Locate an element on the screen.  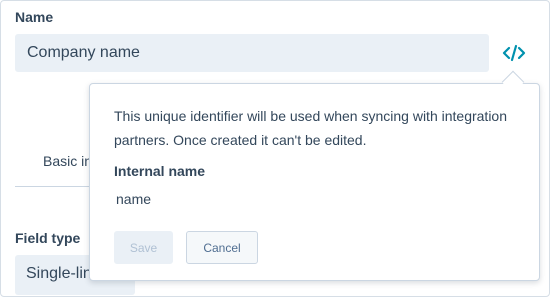
save-button: Save is located at coordinates (143, 247).